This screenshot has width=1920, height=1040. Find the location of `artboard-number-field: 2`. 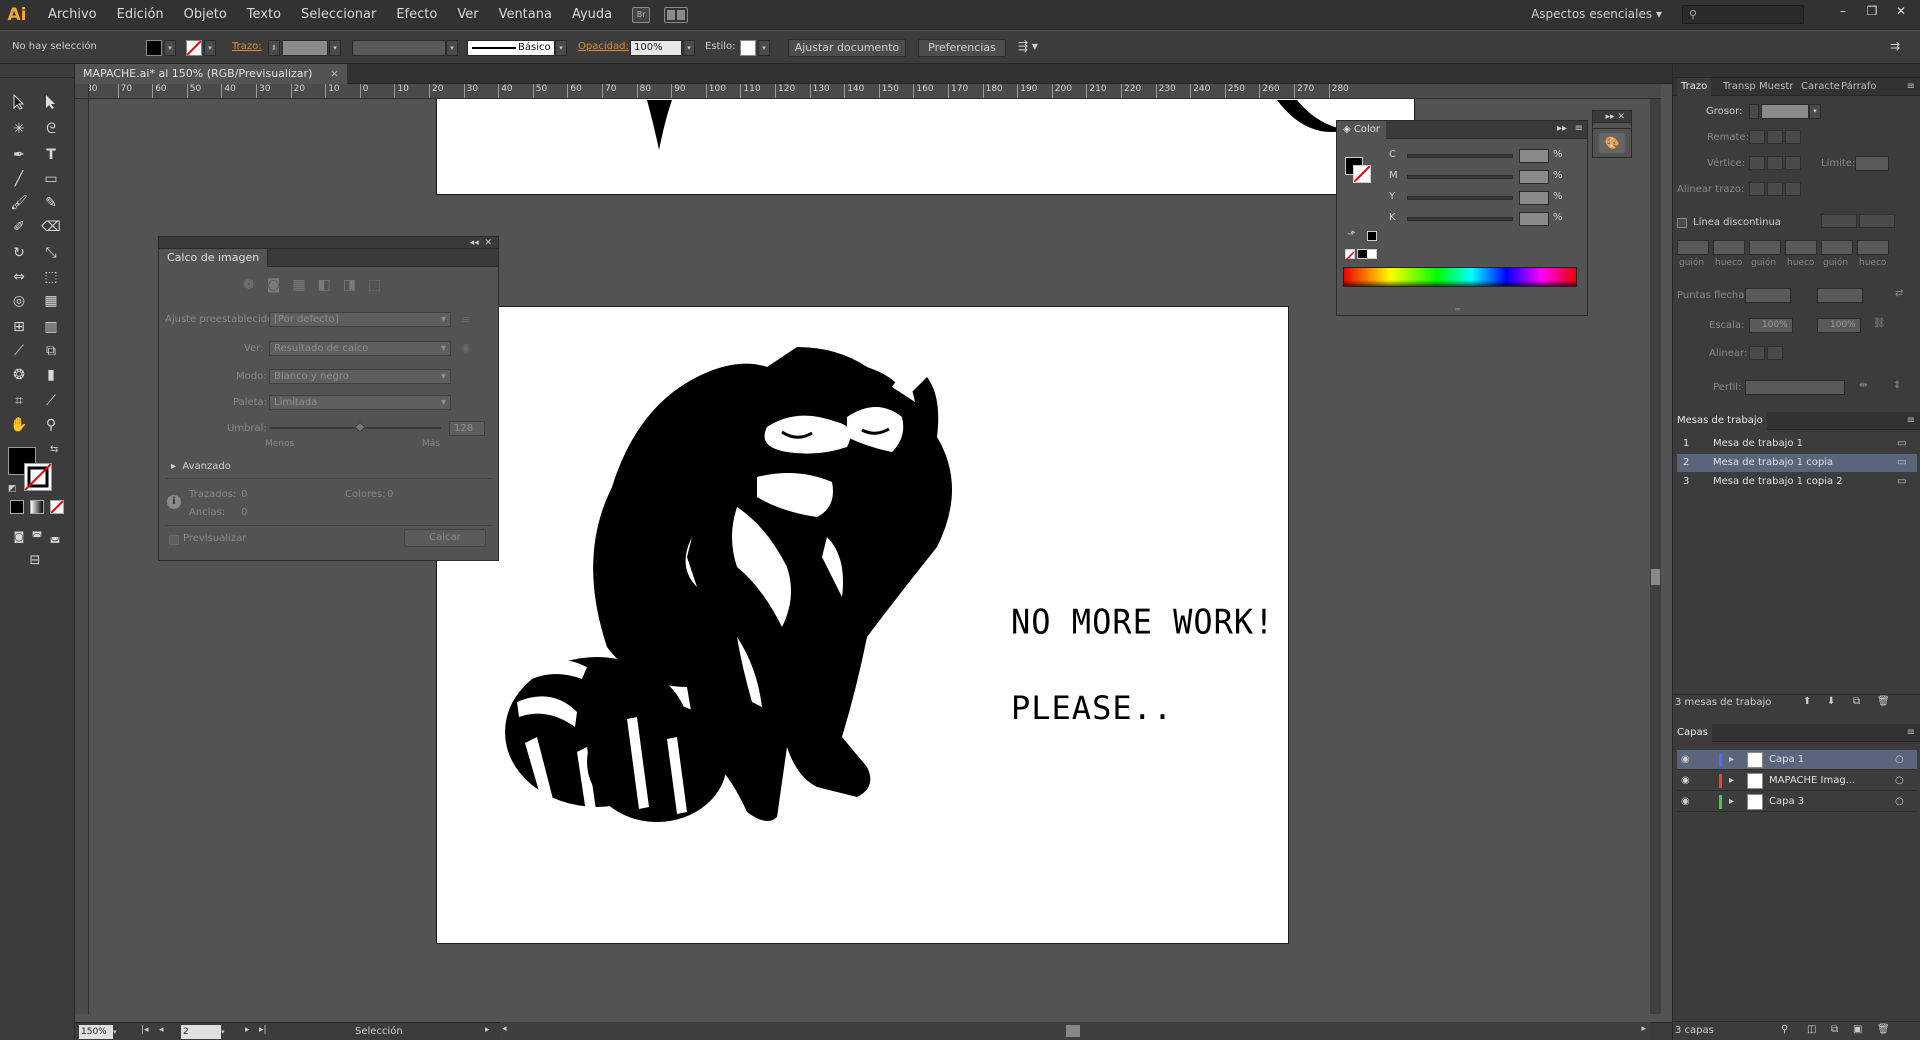

artboard-number-field: 2 is located at coordinates (201, 1032).